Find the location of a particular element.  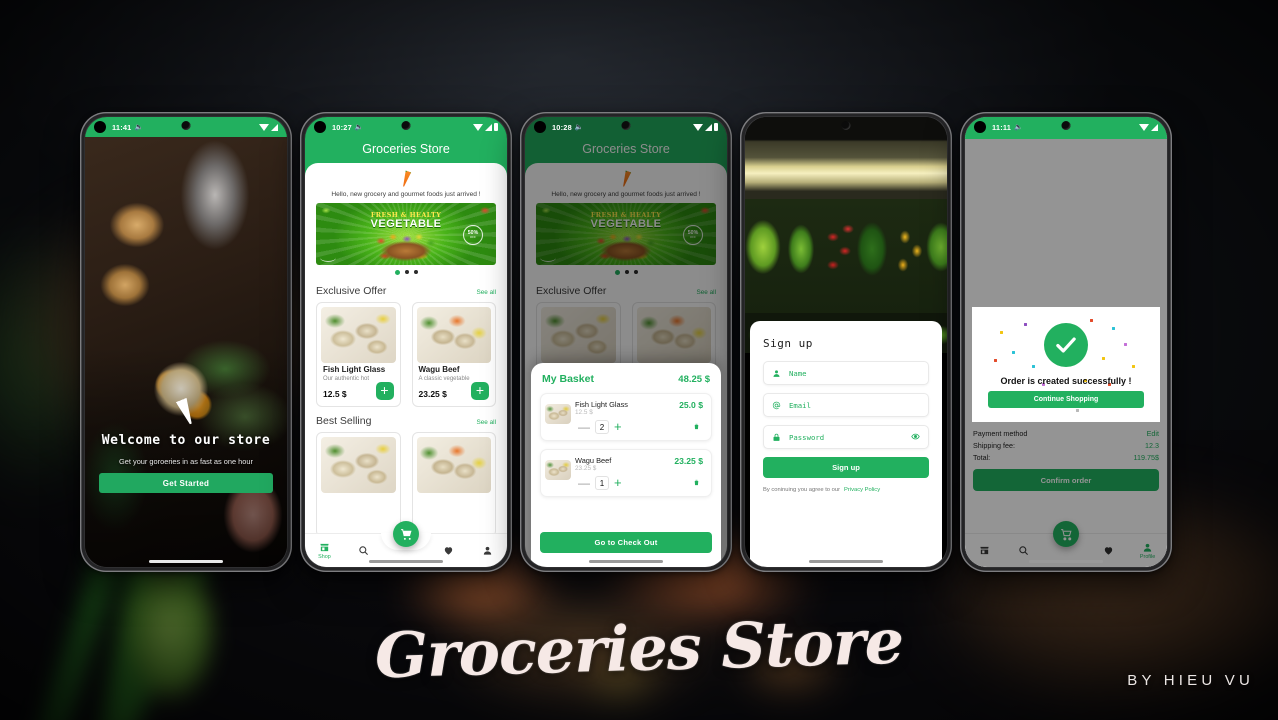

product-name: Fish Light Glass is located at coordinates (354, 369).